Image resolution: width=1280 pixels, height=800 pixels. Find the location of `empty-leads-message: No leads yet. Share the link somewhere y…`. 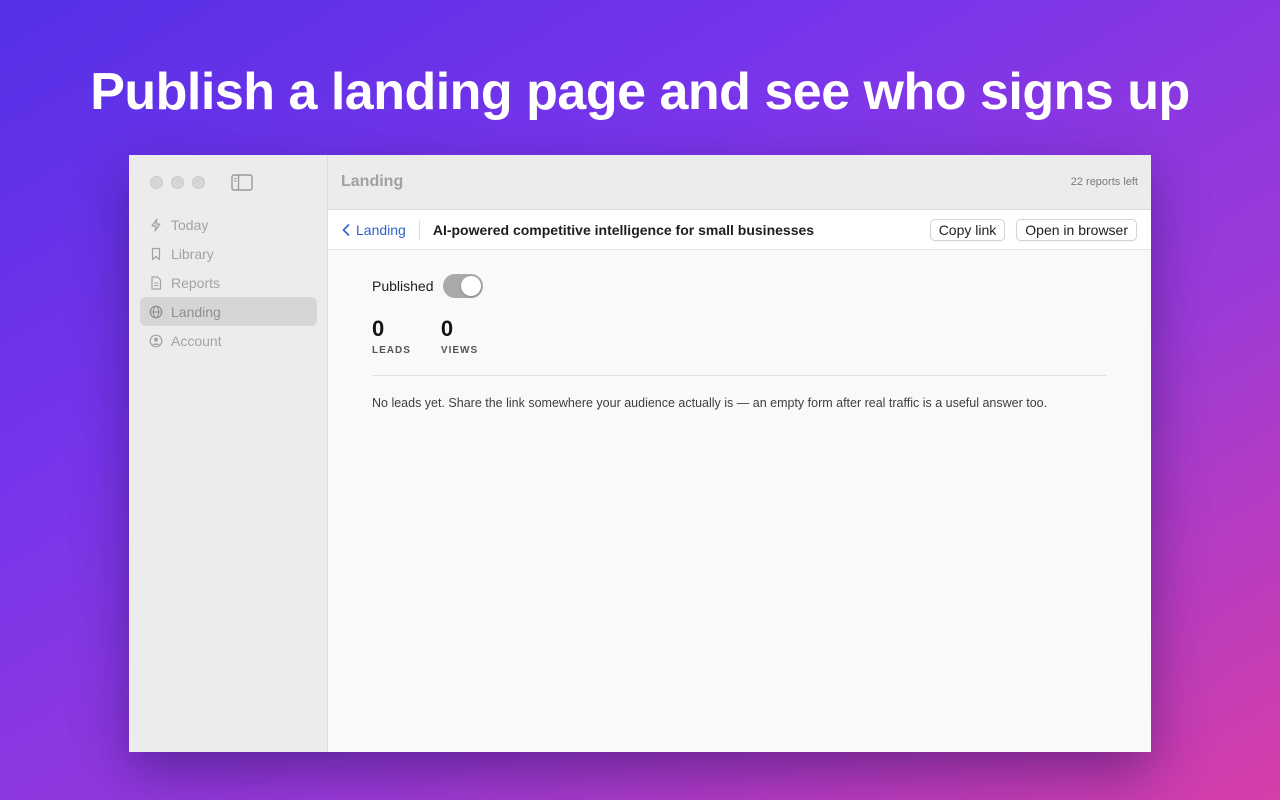

empty-leads-message: No leads yet. Share the link somewhere y… is located at coordinates (710, 403).